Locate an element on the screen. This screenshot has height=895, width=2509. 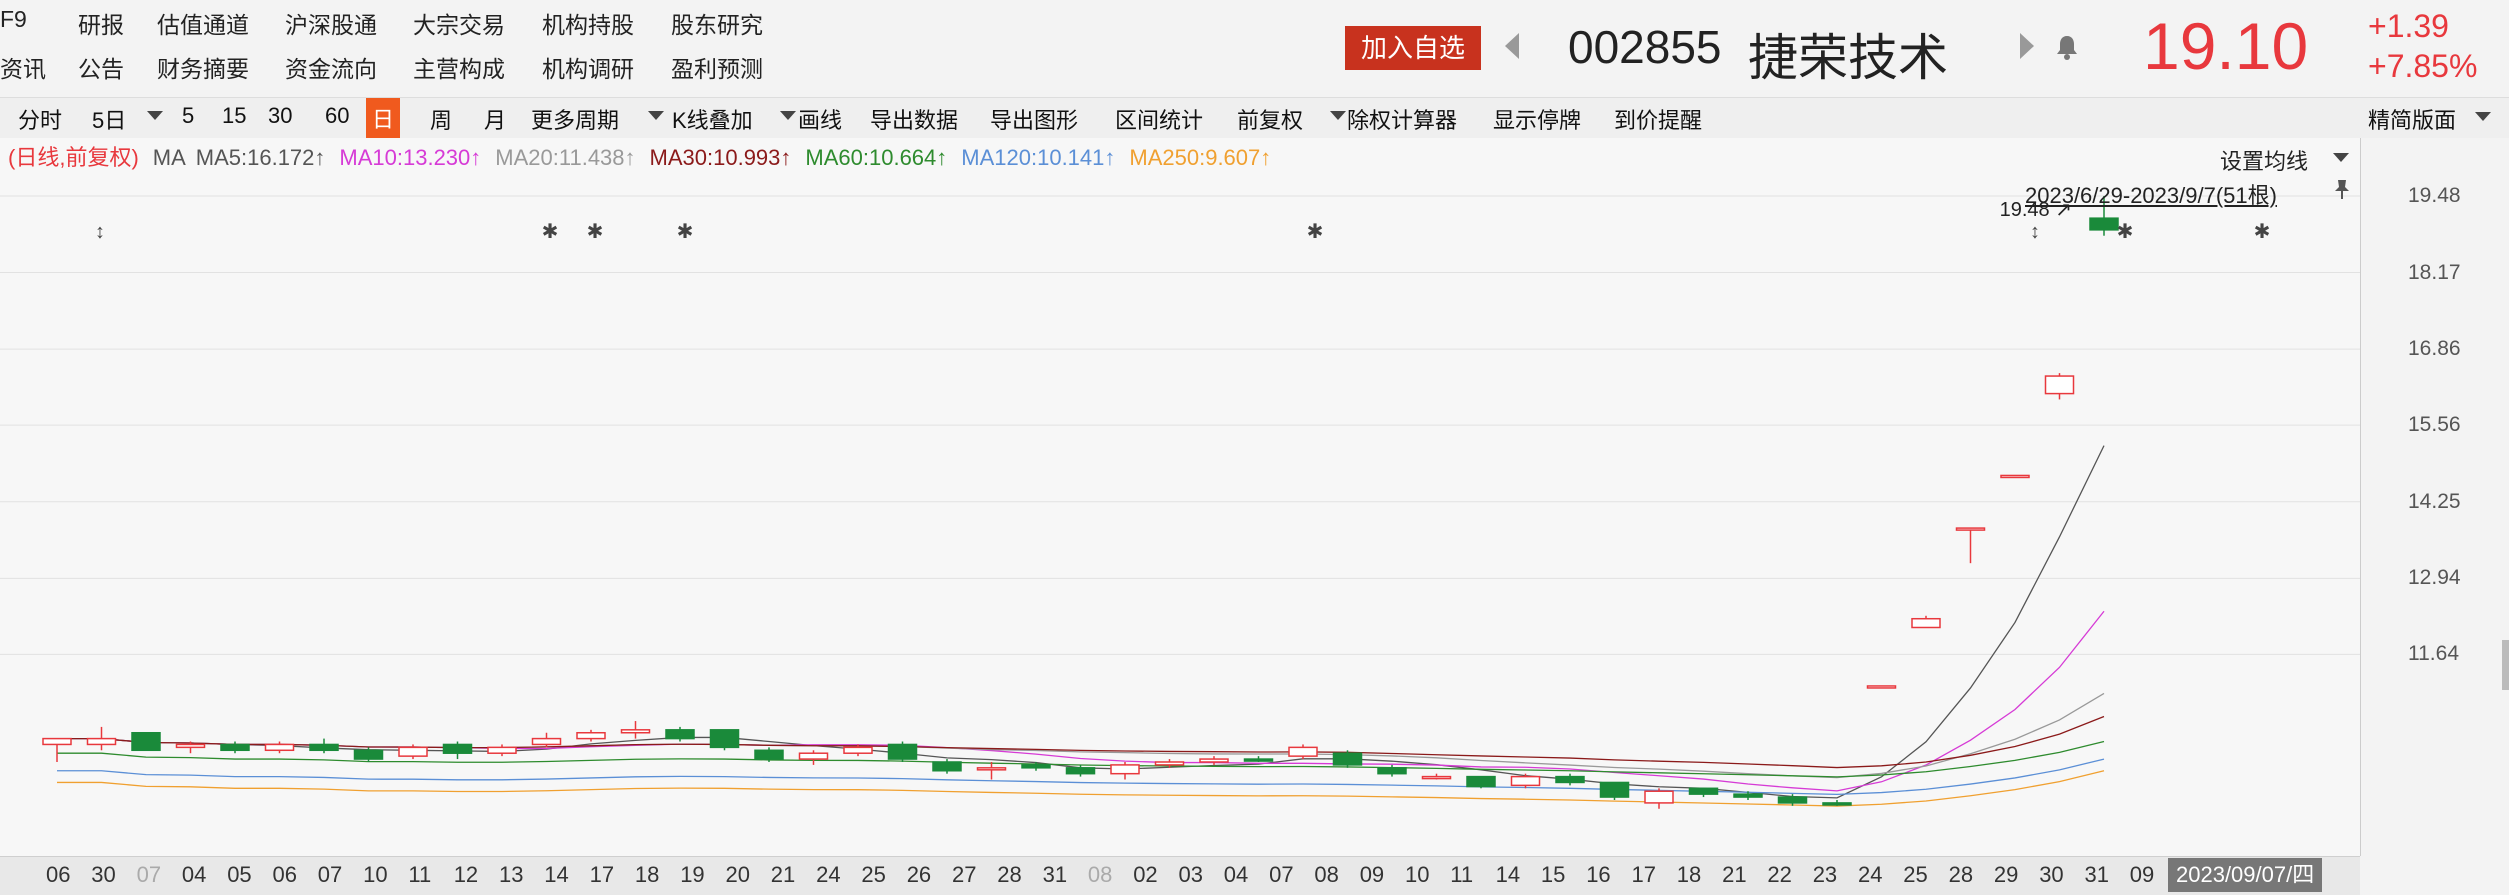
ma-legend-item-1: MA10:13.230↑ is located at coordinates (410, 157).